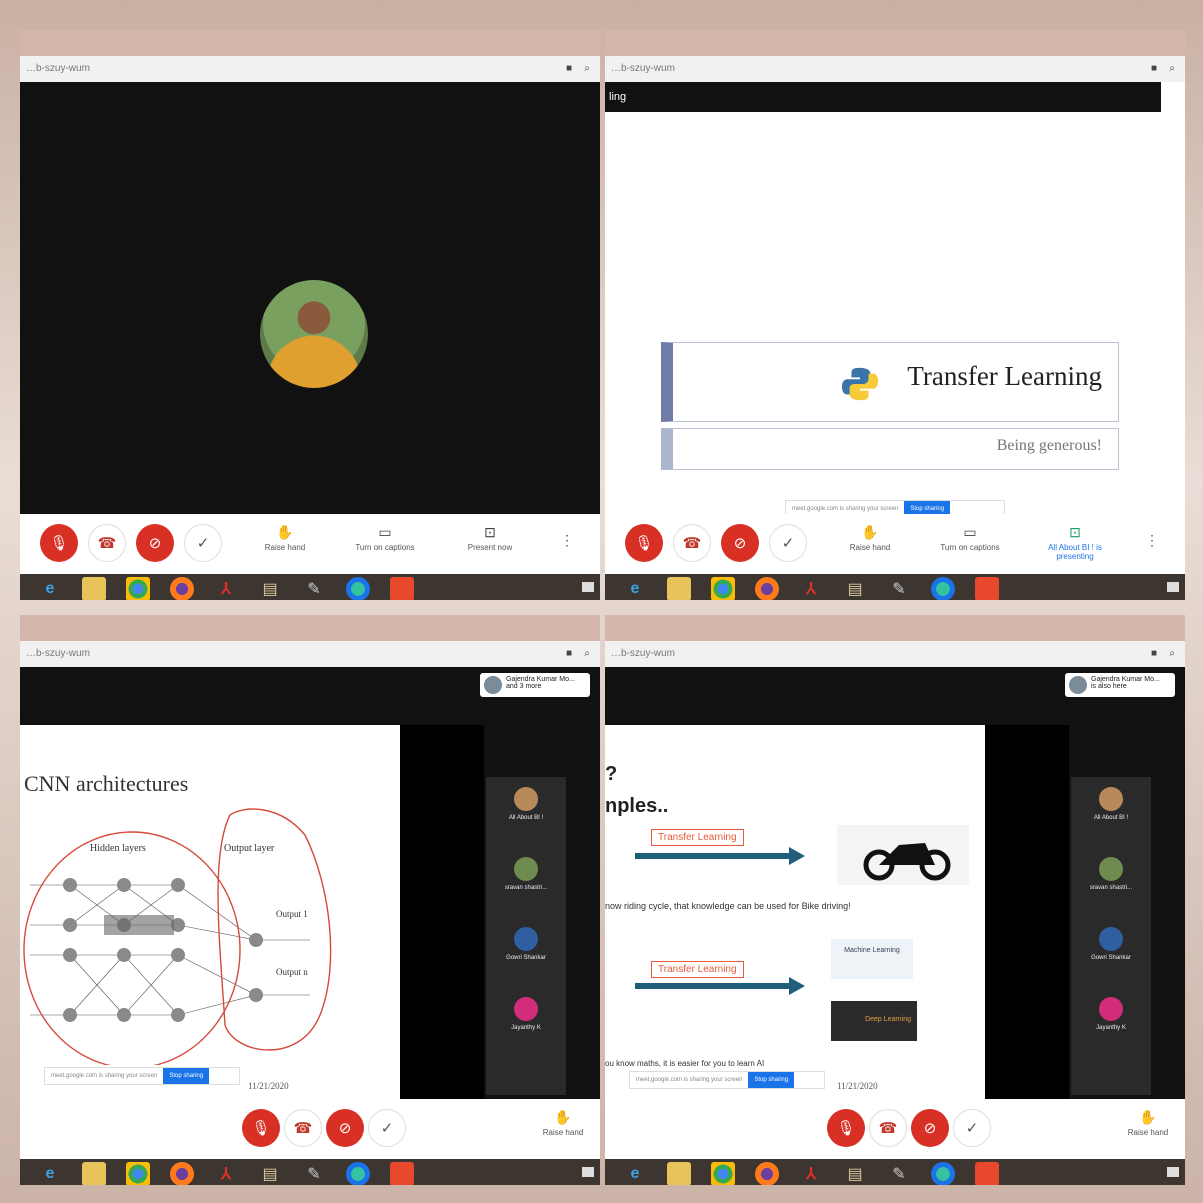 The image size is (1203, 1203). I want to click on present-icon: ⊡, so click(1075, 532).